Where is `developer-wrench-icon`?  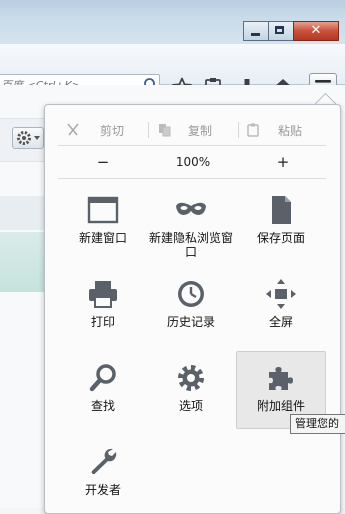
developer-wrench-icon is located at coordinates (104, 461).